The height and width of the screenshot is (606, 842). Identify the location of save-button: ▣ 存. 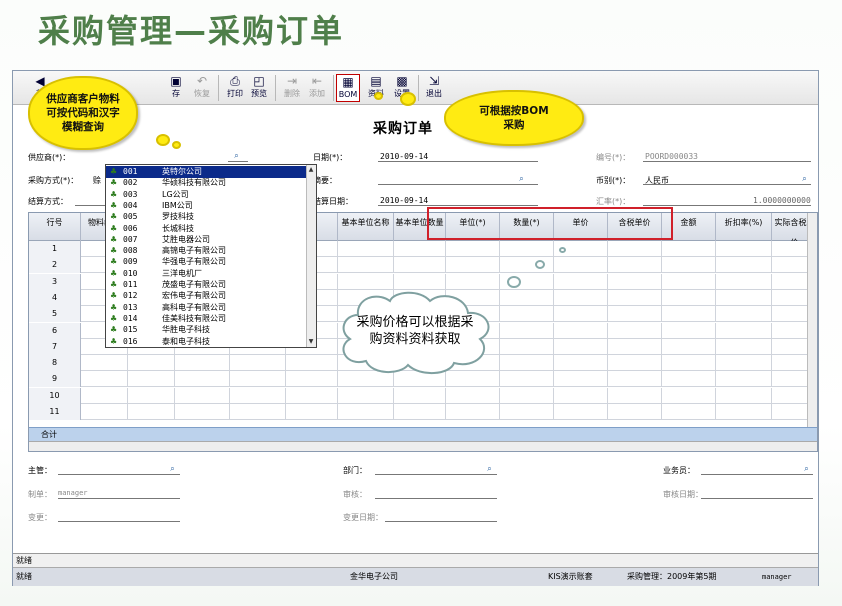
(176, 88).